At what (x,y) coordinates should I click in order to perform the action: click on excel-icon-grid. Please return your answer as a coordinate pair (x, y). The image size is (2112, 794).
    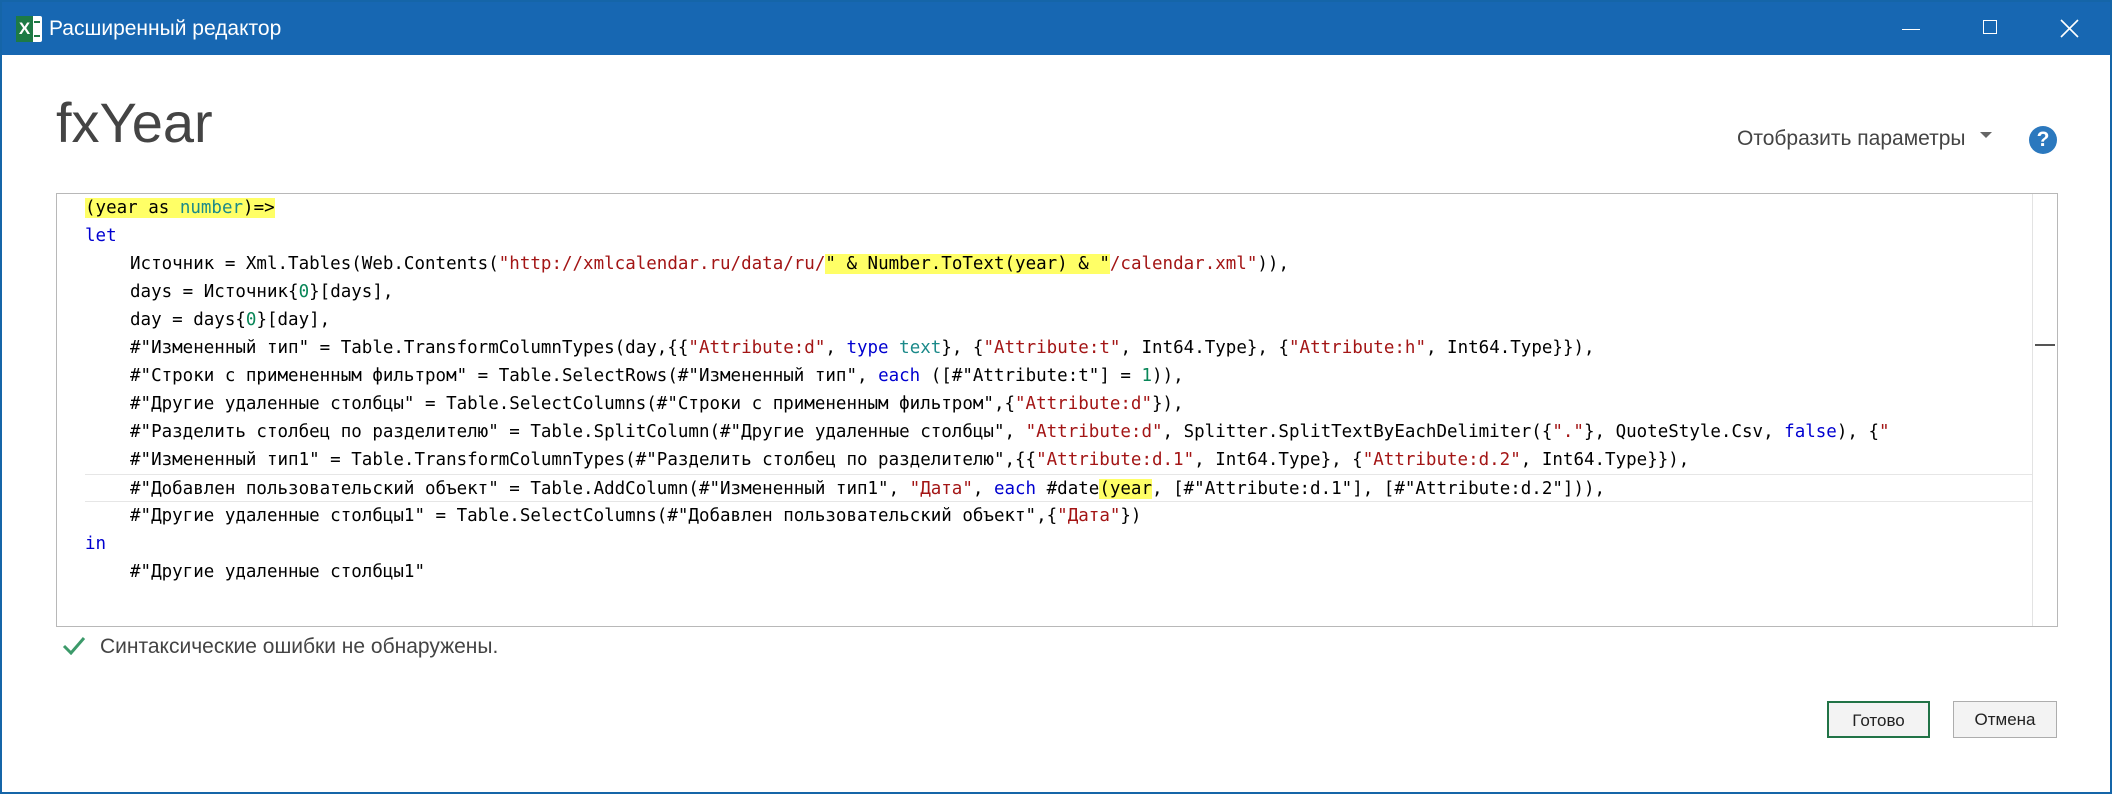
    Looking at the image, I should click on (37, 29).